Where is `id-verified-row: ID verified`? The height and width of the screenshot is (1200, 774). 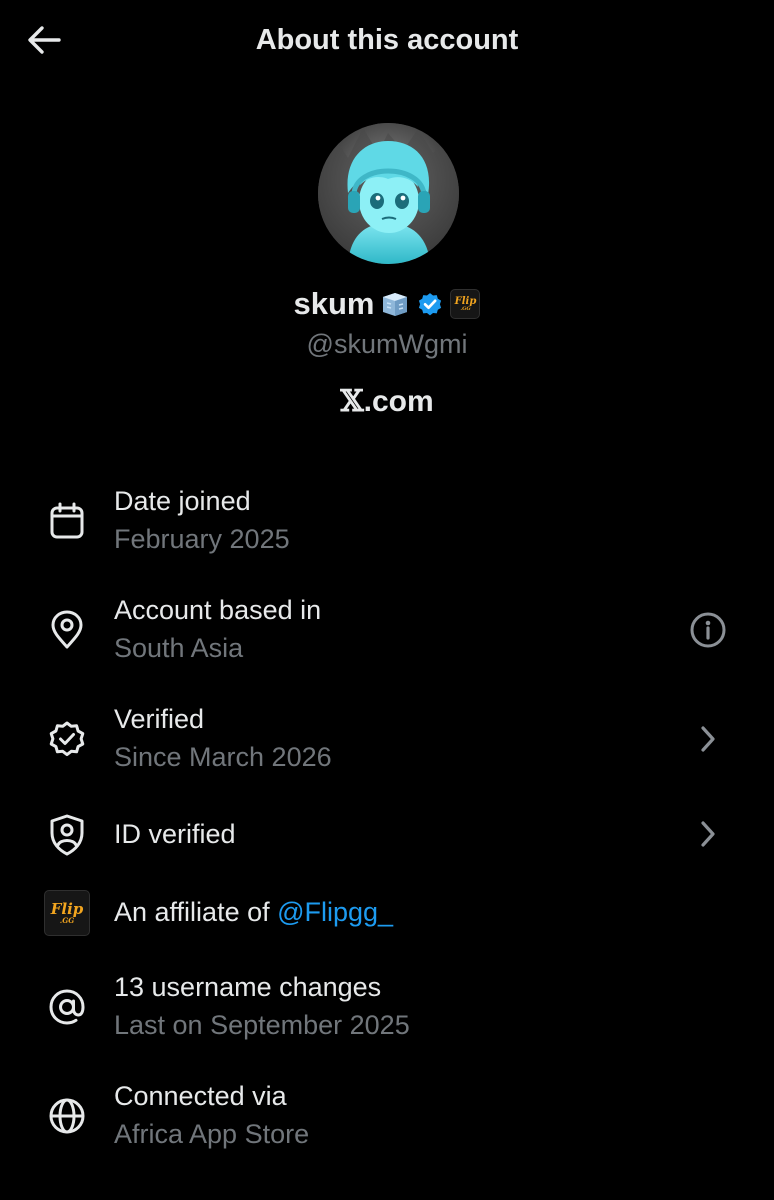 id-verified-row: ID verified is located at coordinates (387, 835).